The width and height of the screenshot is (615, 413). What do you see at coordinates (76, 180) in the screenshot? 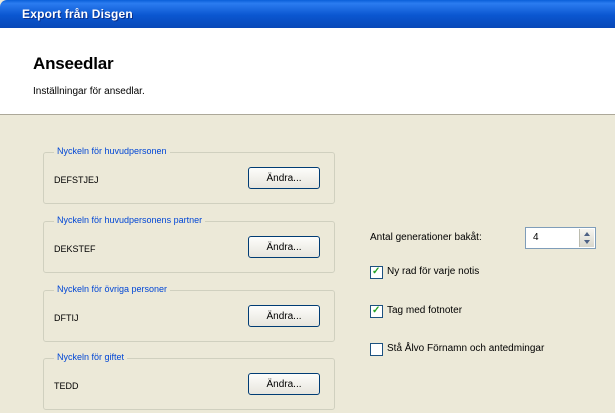
I see `group-value: DEFSTJEJ` at bounding box center [76, 180].